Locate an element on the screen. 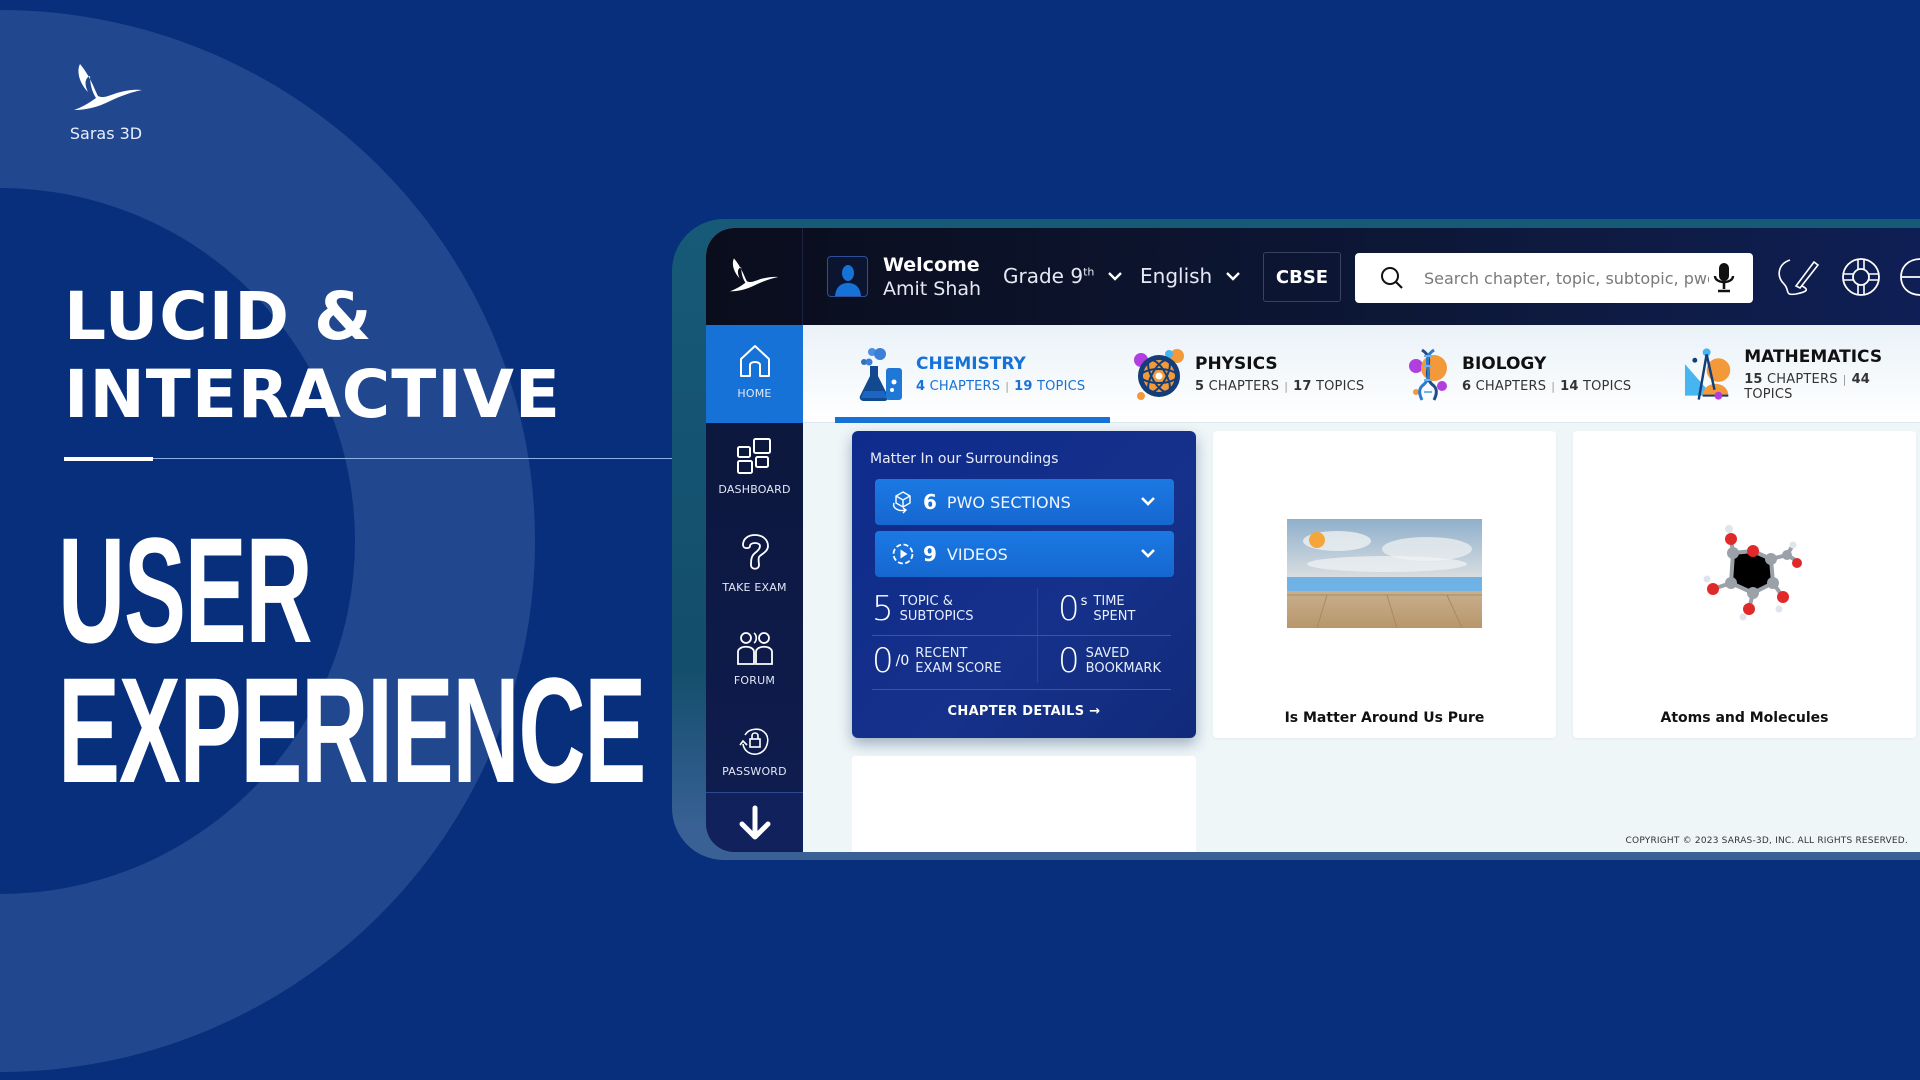  user-name: Amit Shah is located at coordinates (932, 289).